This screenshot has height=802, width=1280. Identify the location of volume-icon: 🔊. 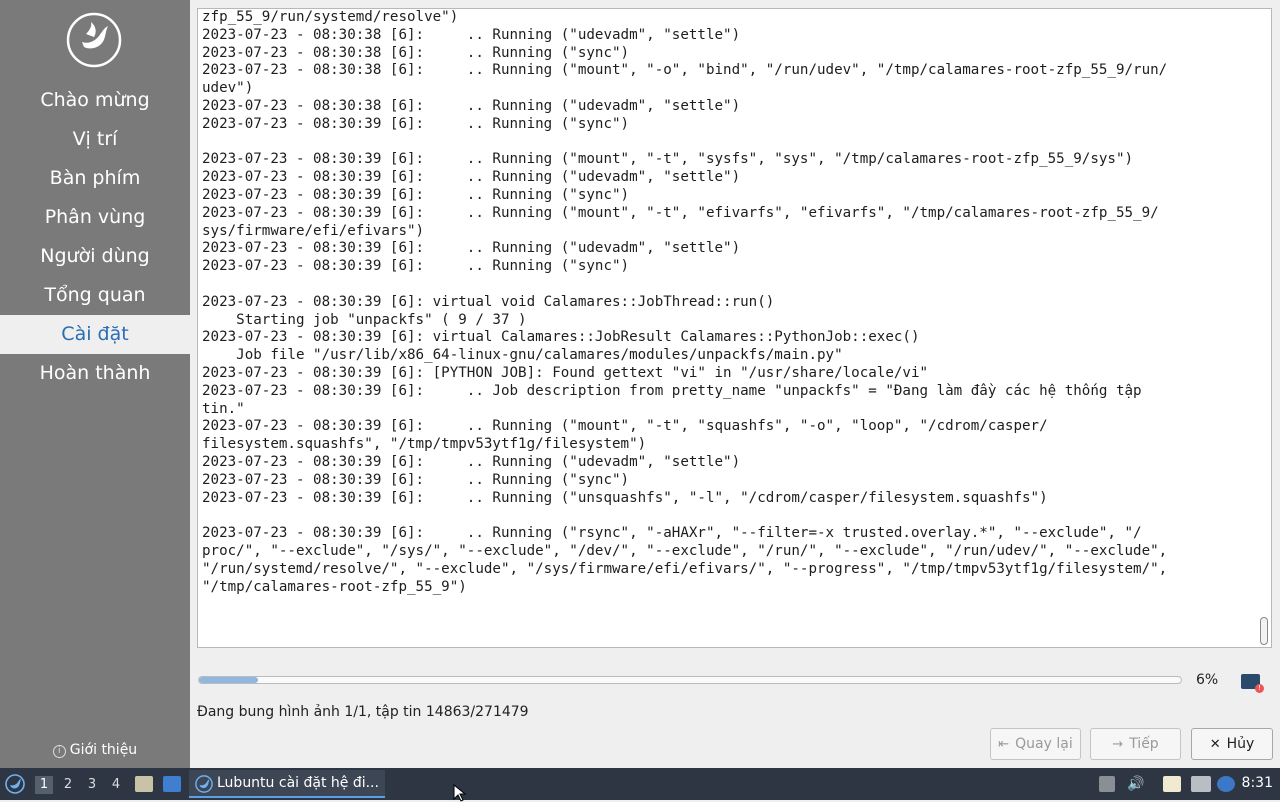
(1136, 784).